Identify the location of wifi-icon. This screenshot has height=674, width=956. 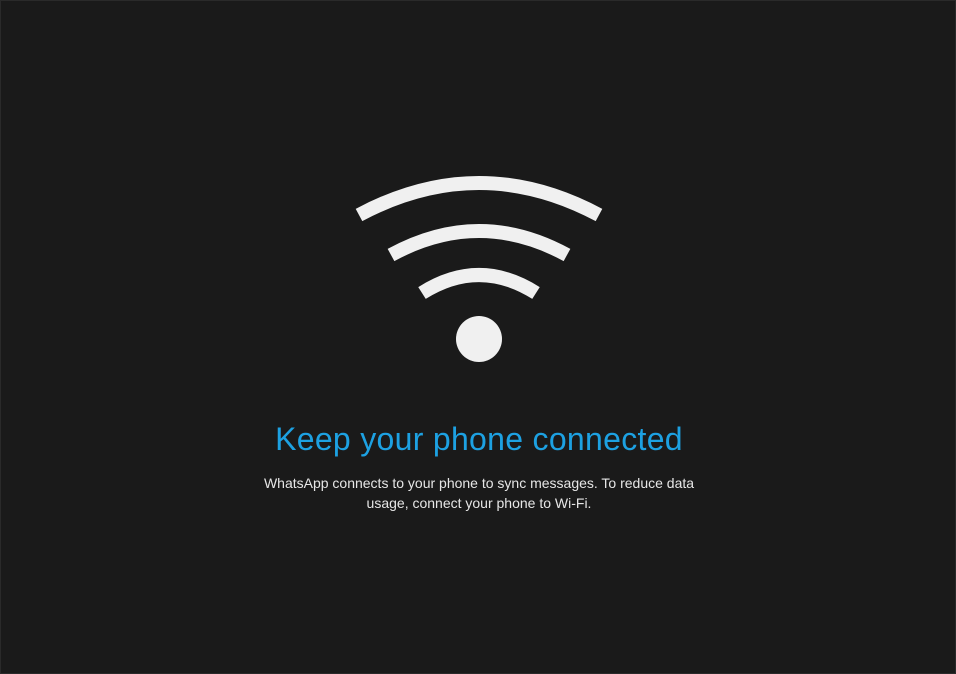
(479, 269).